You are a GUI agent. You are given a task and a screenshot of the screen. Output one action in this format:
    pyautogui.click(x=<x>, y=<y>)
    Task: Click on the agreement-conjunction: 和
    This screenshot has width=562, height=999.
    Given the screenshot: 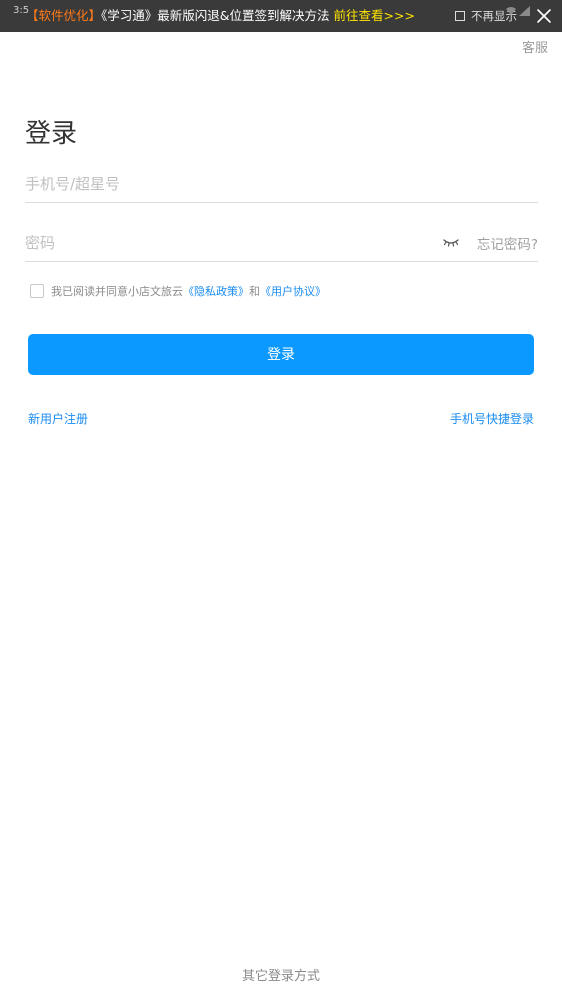 What is the action you would take?
    pyautogui.click(x=254, y=291)
    